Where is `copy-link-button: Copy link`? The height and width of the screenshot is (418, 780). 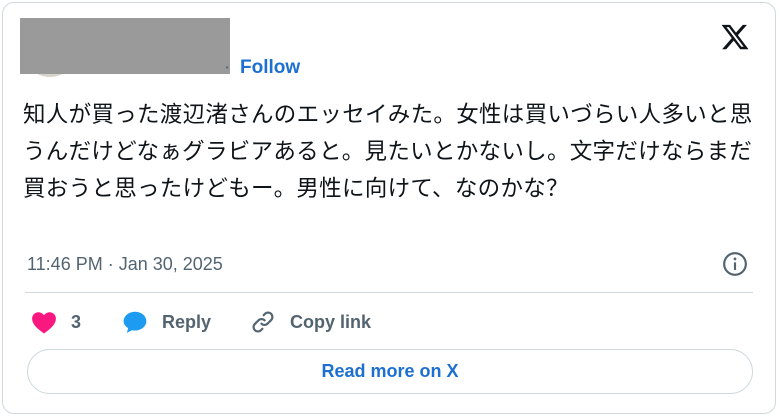
copy-link-button: Copy link is located at coordinates (310, 322).